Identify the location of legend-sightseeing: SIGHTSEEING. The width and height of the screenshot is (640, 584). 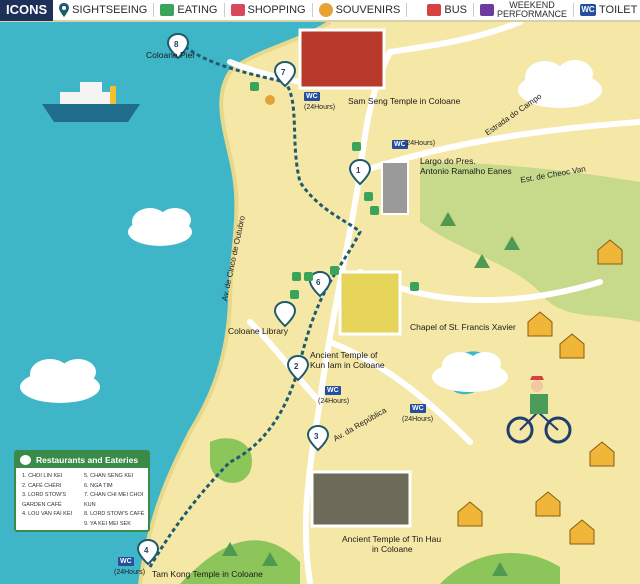
(103, 10).